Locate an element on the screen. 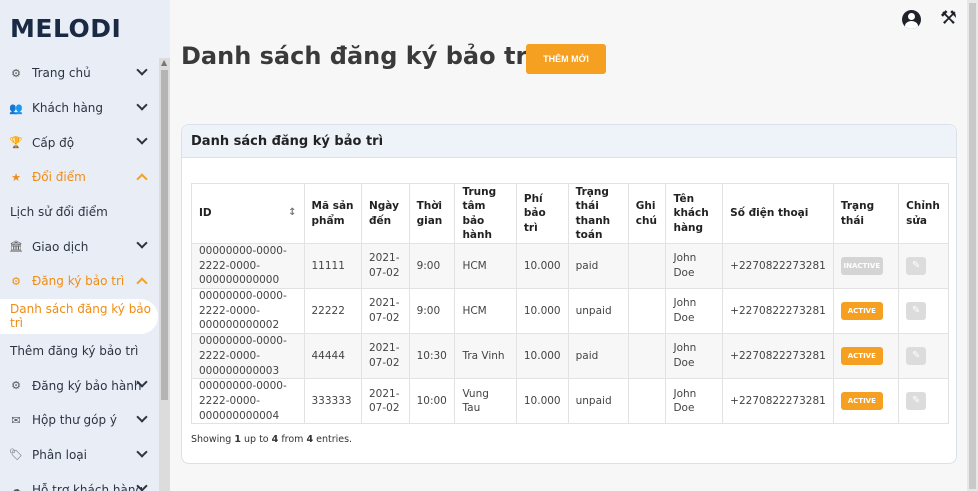 The image size is (978, 491). cell-status: INACTIVE is located at coordinates (866, 266).